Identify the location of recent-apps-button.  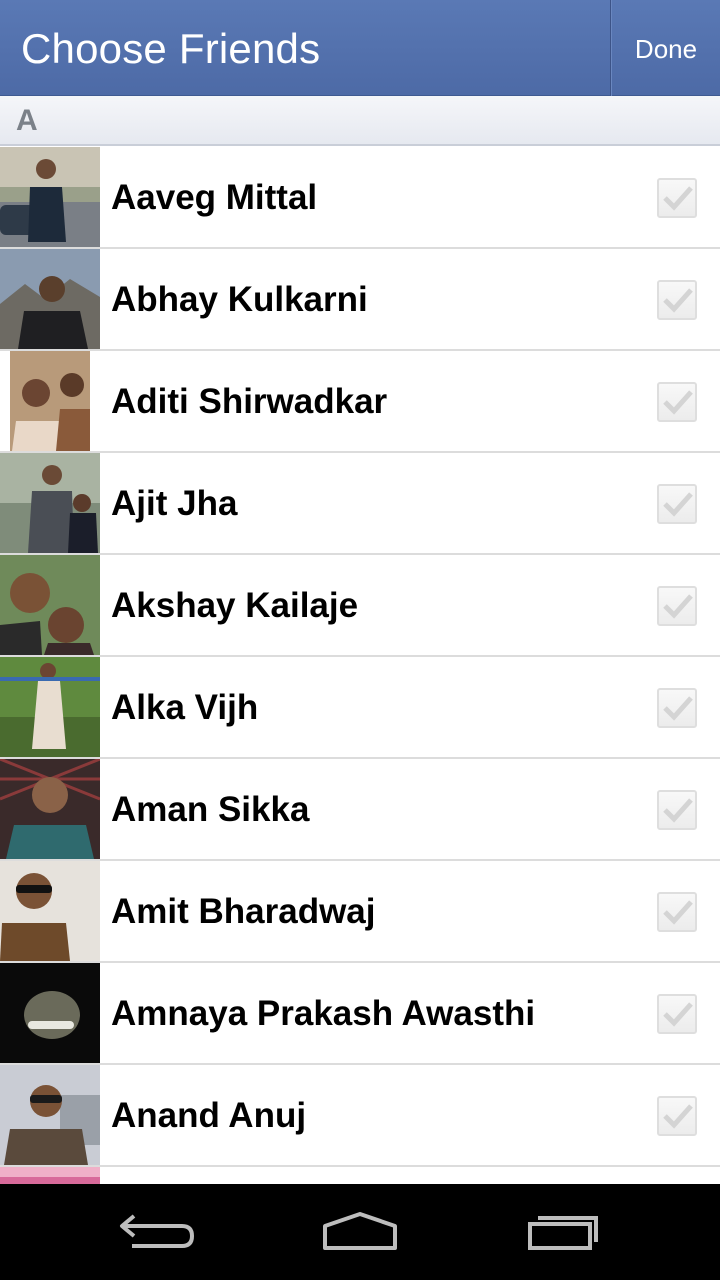
(560, 1233).